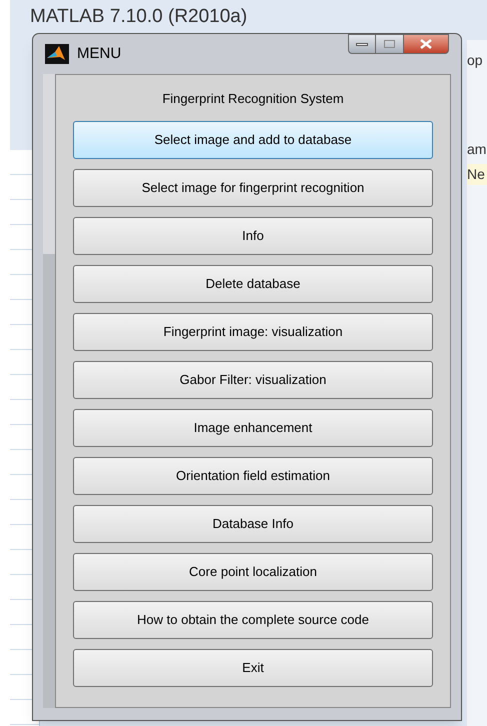 This screenshot has height=726, width=487. What do you see at coordinates (253, 235) in the screenshot?
I see `menu-button: Info` at bounding box center [253, 235].